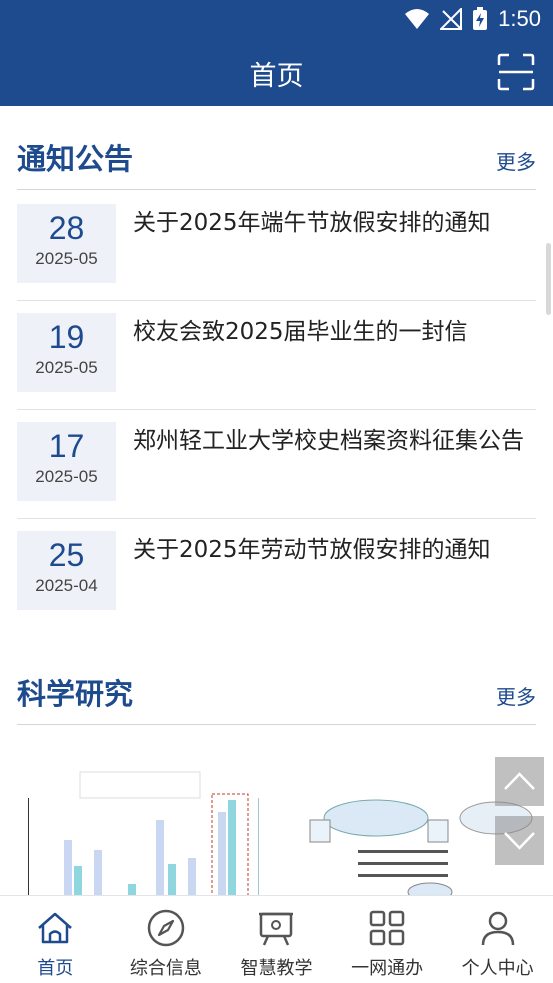 The height and width of the screenshot is (983, 553). What do you see at coordinates (451, 19) in the screenshot?
I see `no-signal-icon` at bounding box center [451, 19].